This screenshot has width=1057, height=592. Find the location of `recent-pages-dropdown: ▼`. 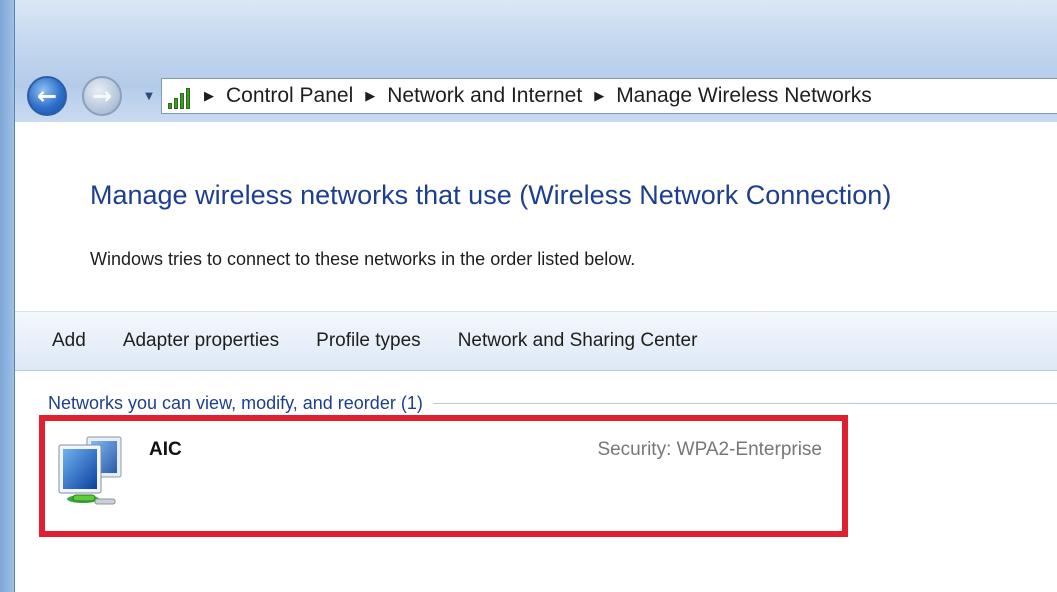

recent-pages-dropdown: ▼ is located at coordinates (149, 96).